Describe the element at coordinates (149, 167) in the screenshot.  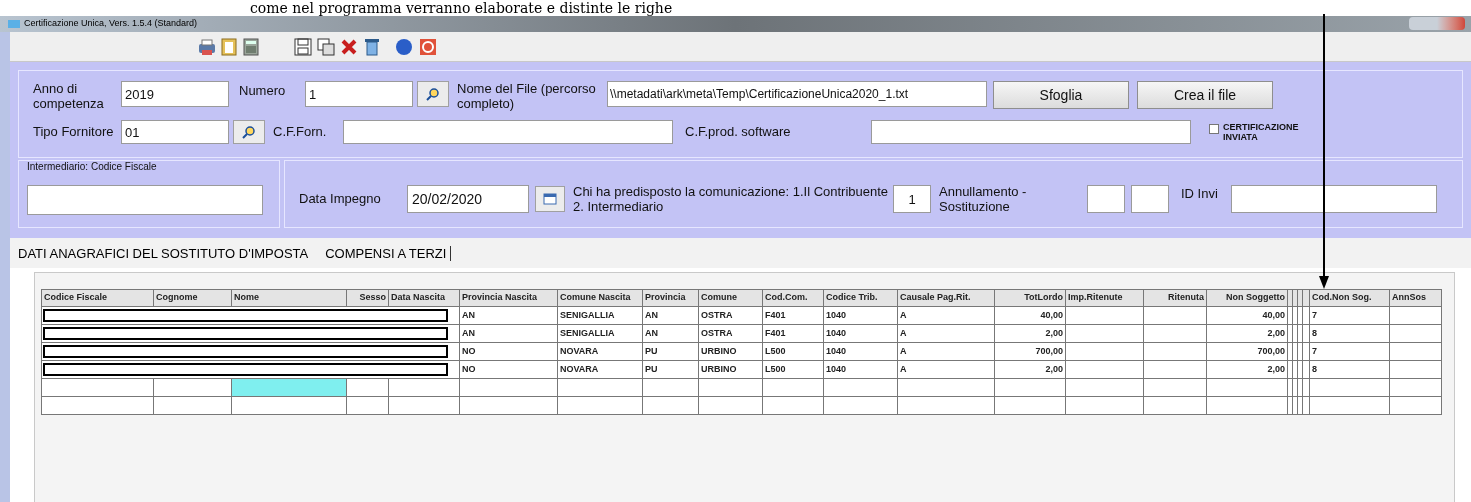
I see `intermediario-legend: Intermediario: Codice Fiscale` at that location.